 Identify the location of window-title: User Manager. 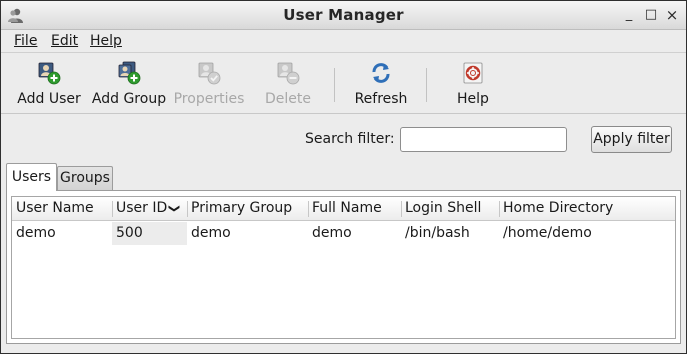
(343, 15).